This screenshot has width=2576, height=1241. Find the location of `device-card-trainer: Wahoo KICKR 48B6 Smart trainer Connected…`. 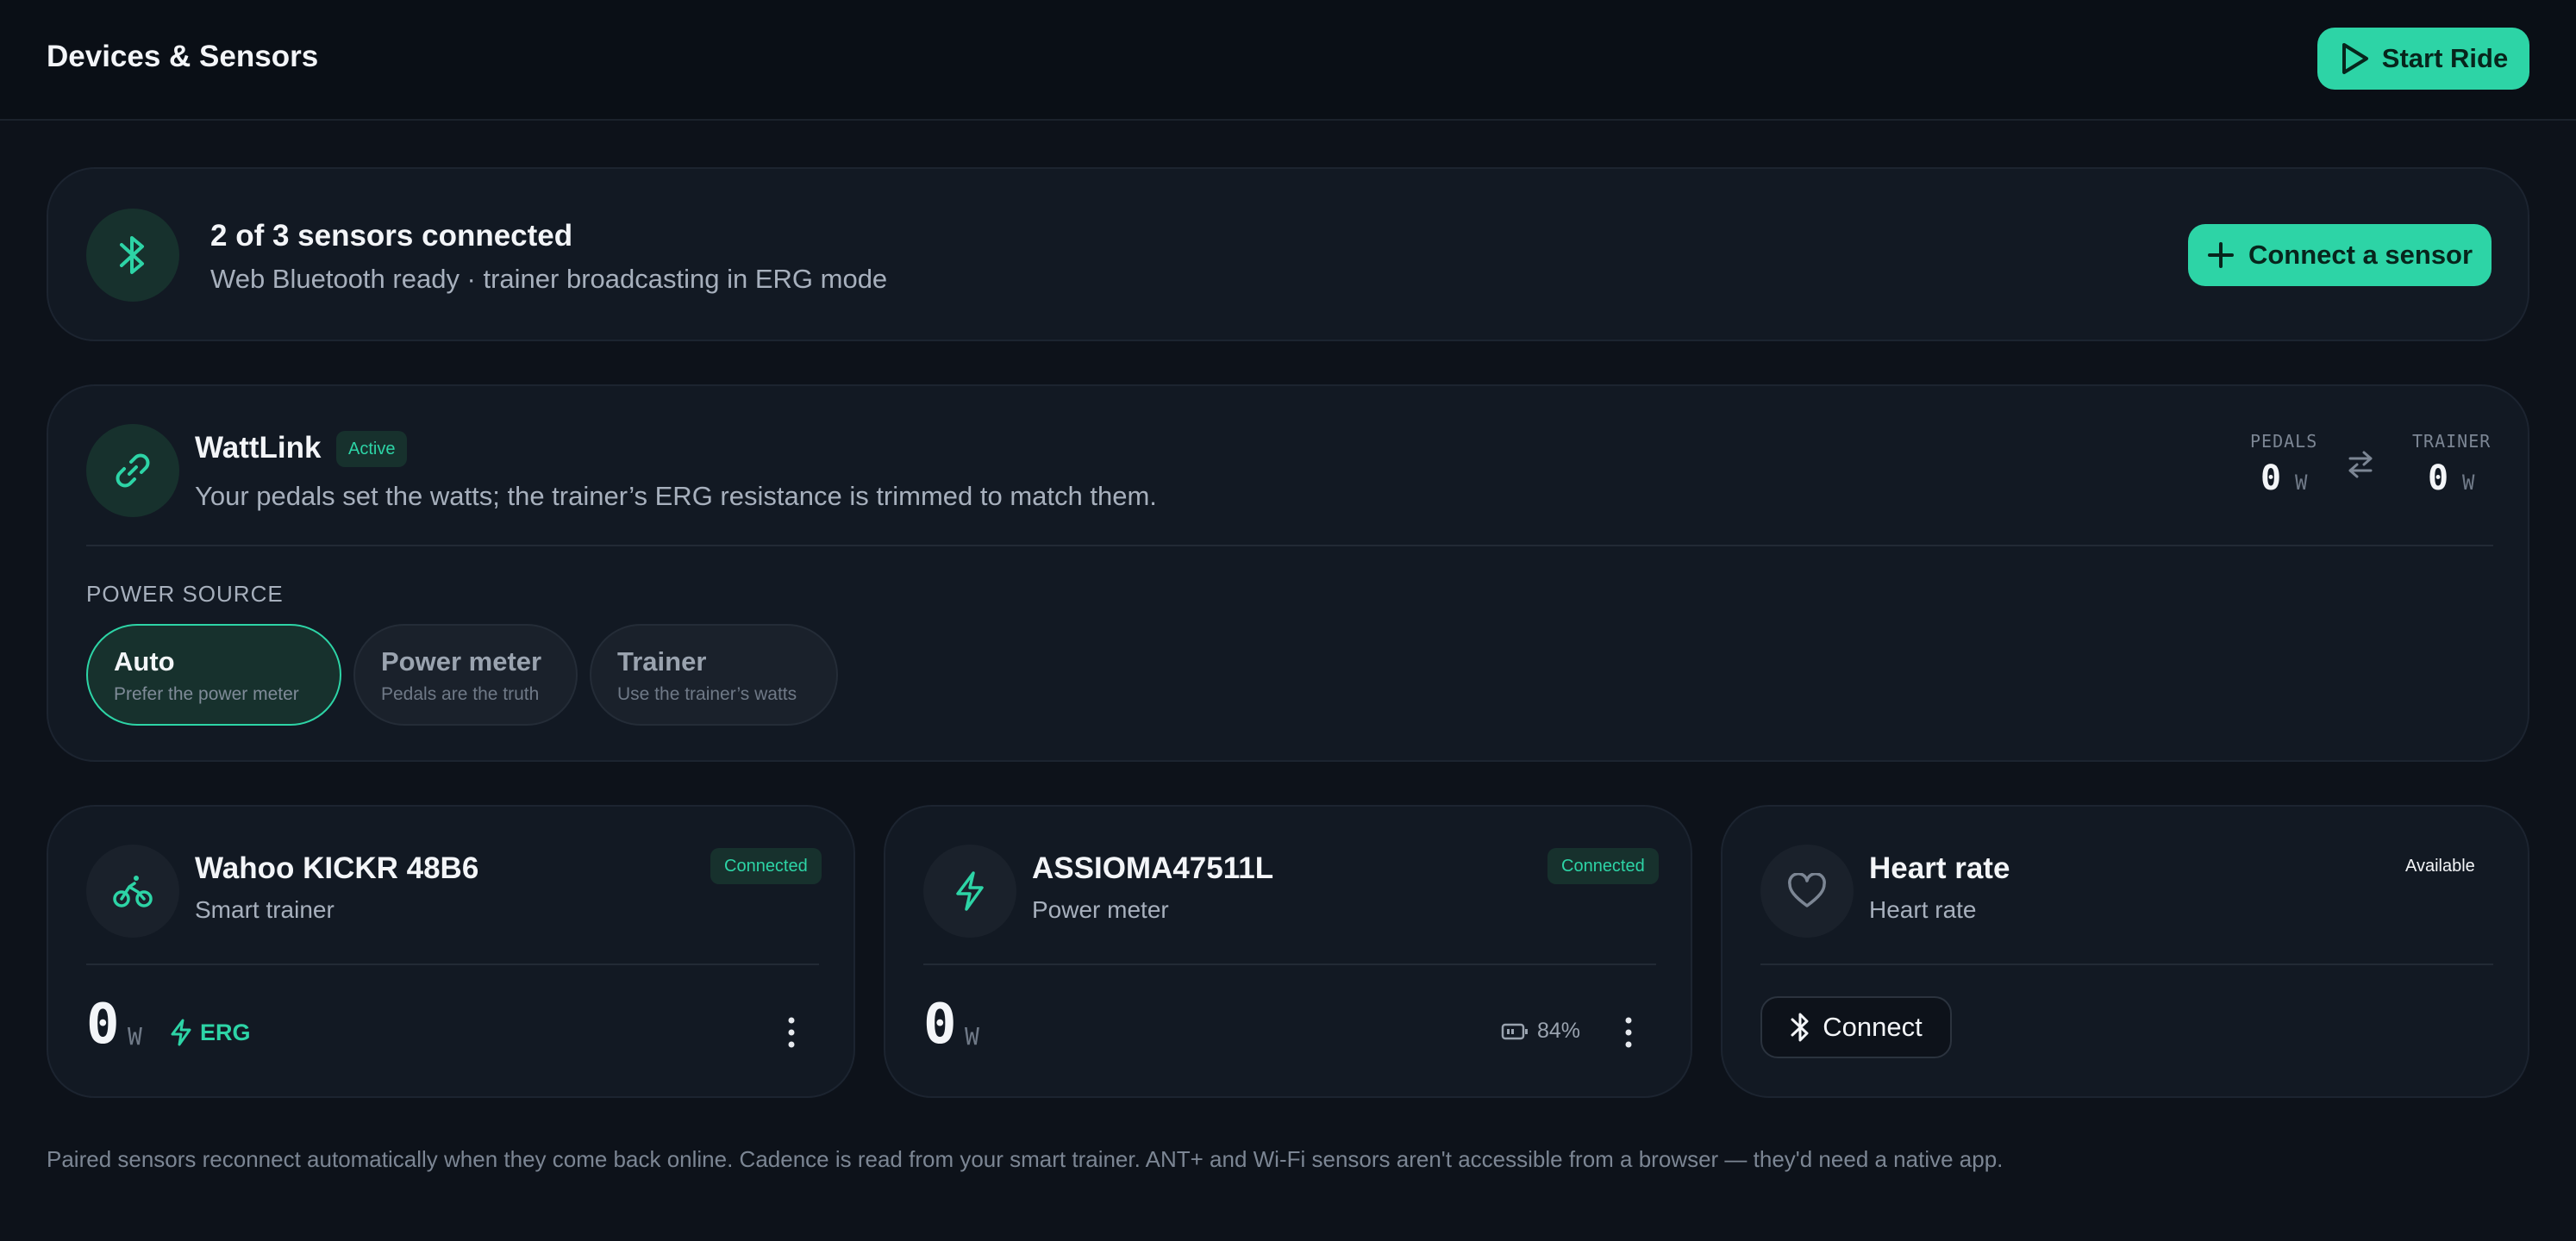

device-card-trainer: Wahoo KICKR 48B6 Smart trainer Connected… is located at coordinates (451, 951).